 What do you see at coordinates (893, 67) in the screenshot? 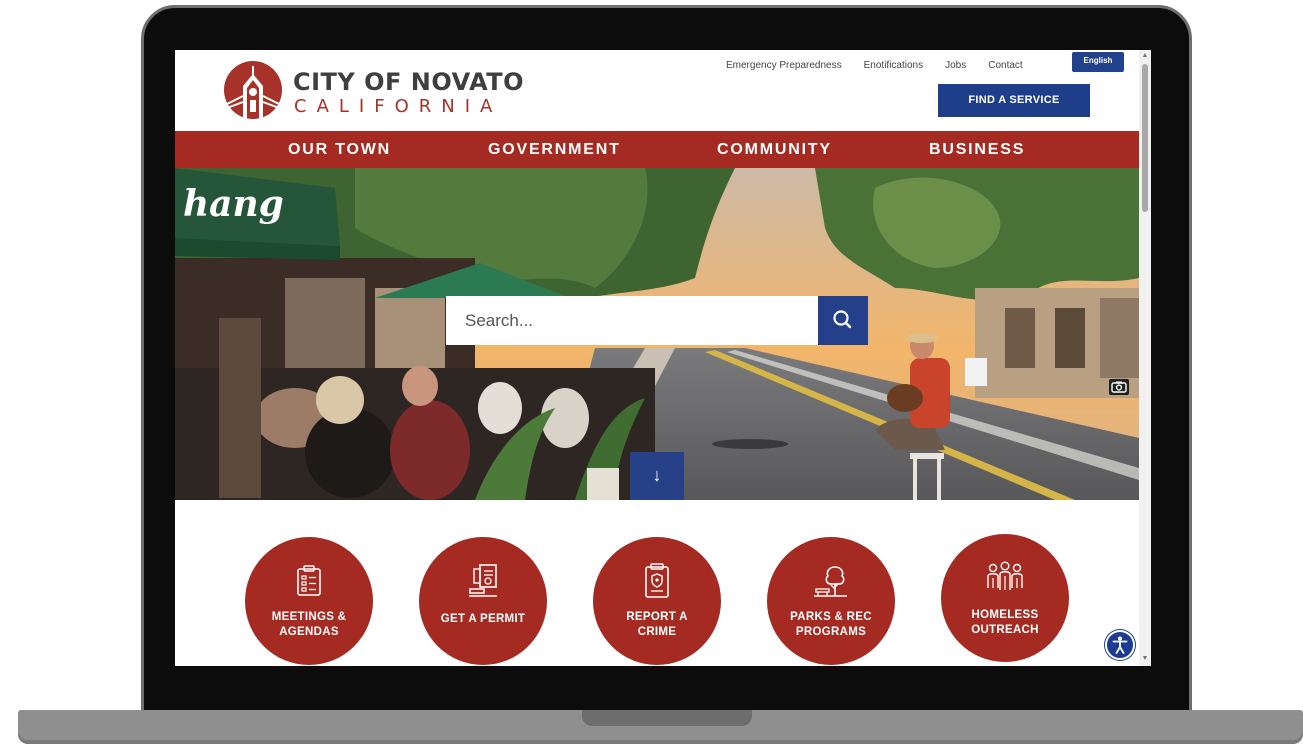
I see `utility-link-enotifications: Enotifications` at bounding box center [893, 67].